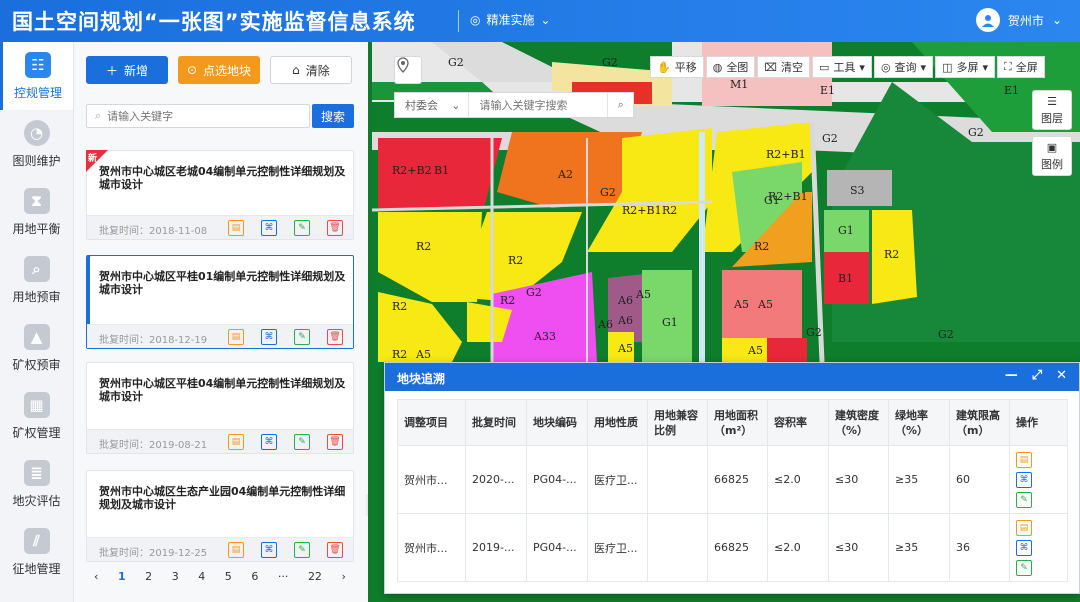  Describe the element at coordinates (122, 576) in the screenshot. I see `page-1: 1` at that location.